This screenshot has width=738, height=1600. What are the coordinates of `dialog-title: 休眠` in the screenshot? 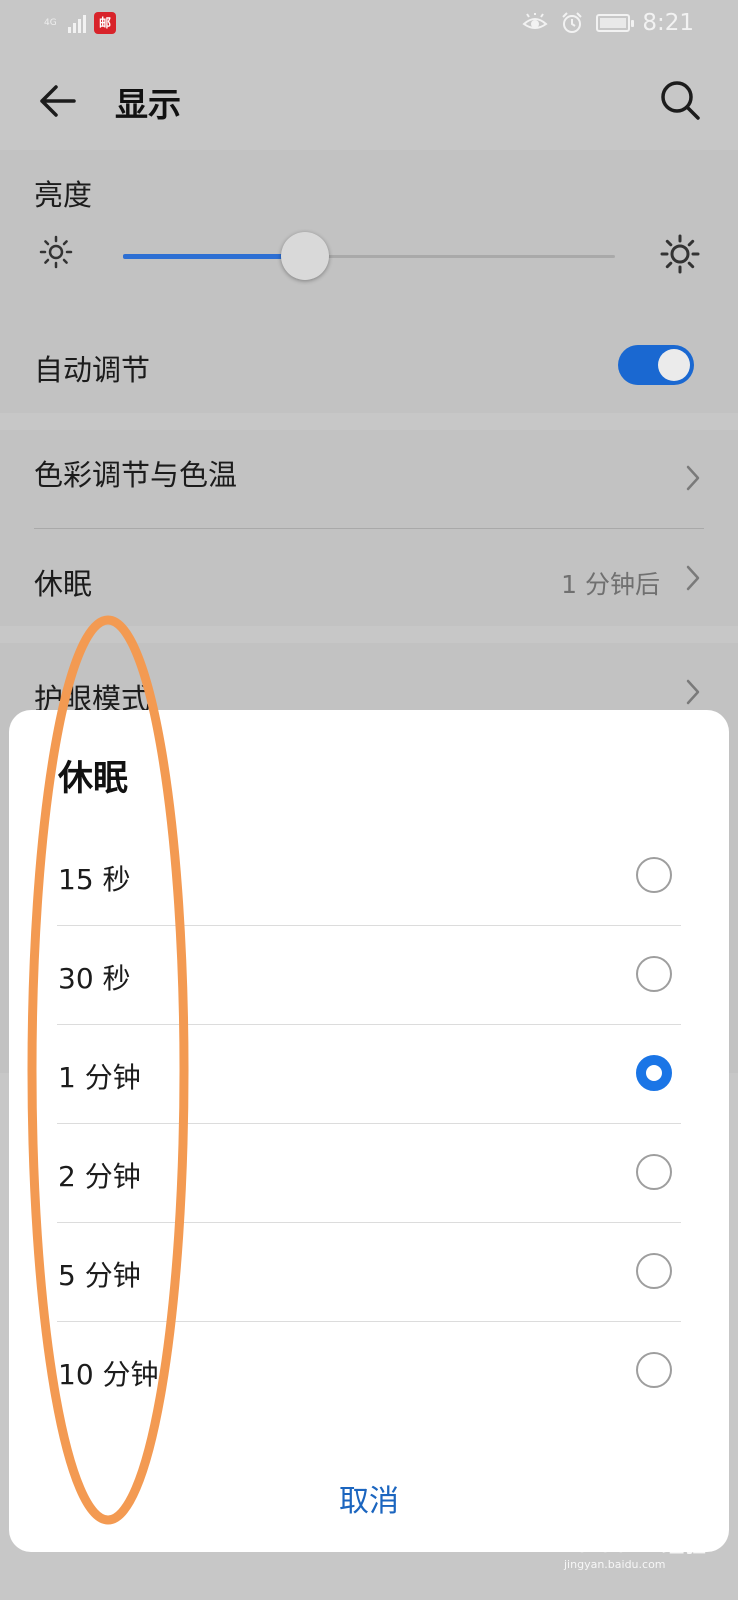 It's located at (93, 779).